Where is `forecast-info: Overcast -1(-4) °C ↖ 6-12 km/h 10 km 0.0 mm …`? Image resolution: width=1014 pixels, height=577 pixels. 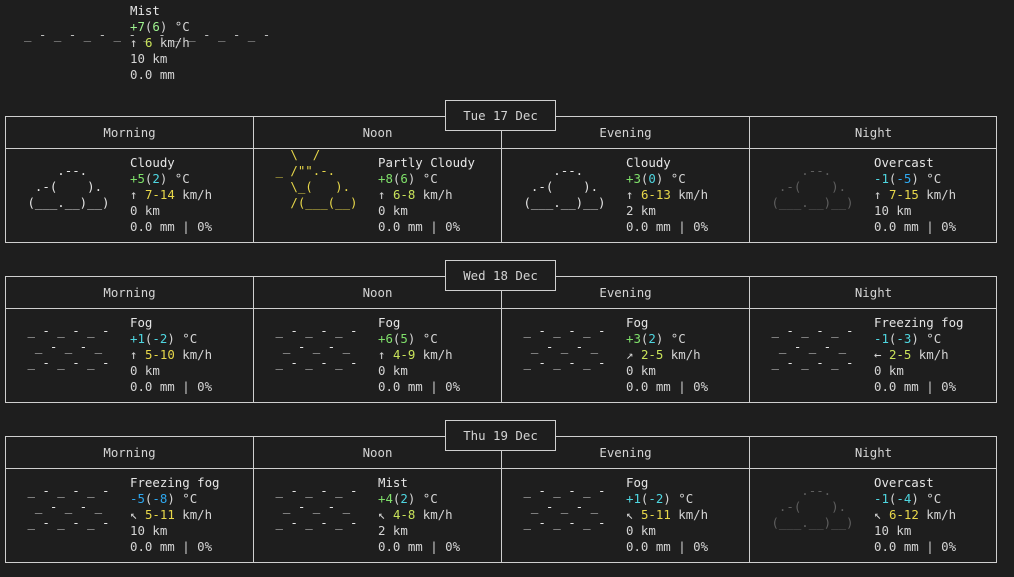
forecast-info: Overcast -1(-4) °C ↖ 6-12 km/h 10 km 0.0 mm … is located at coordinates (915, 515).